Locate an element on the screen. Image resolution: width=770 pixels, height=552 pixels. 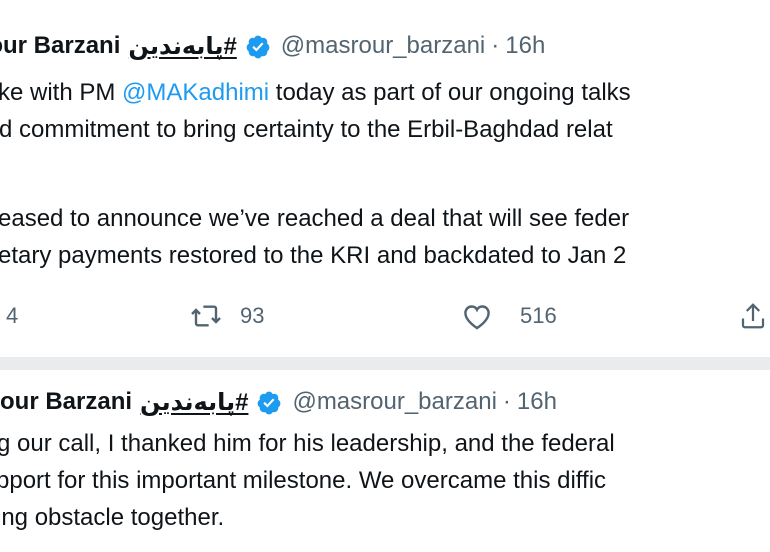
like-count: 516 is located at coordinates (538, 315).